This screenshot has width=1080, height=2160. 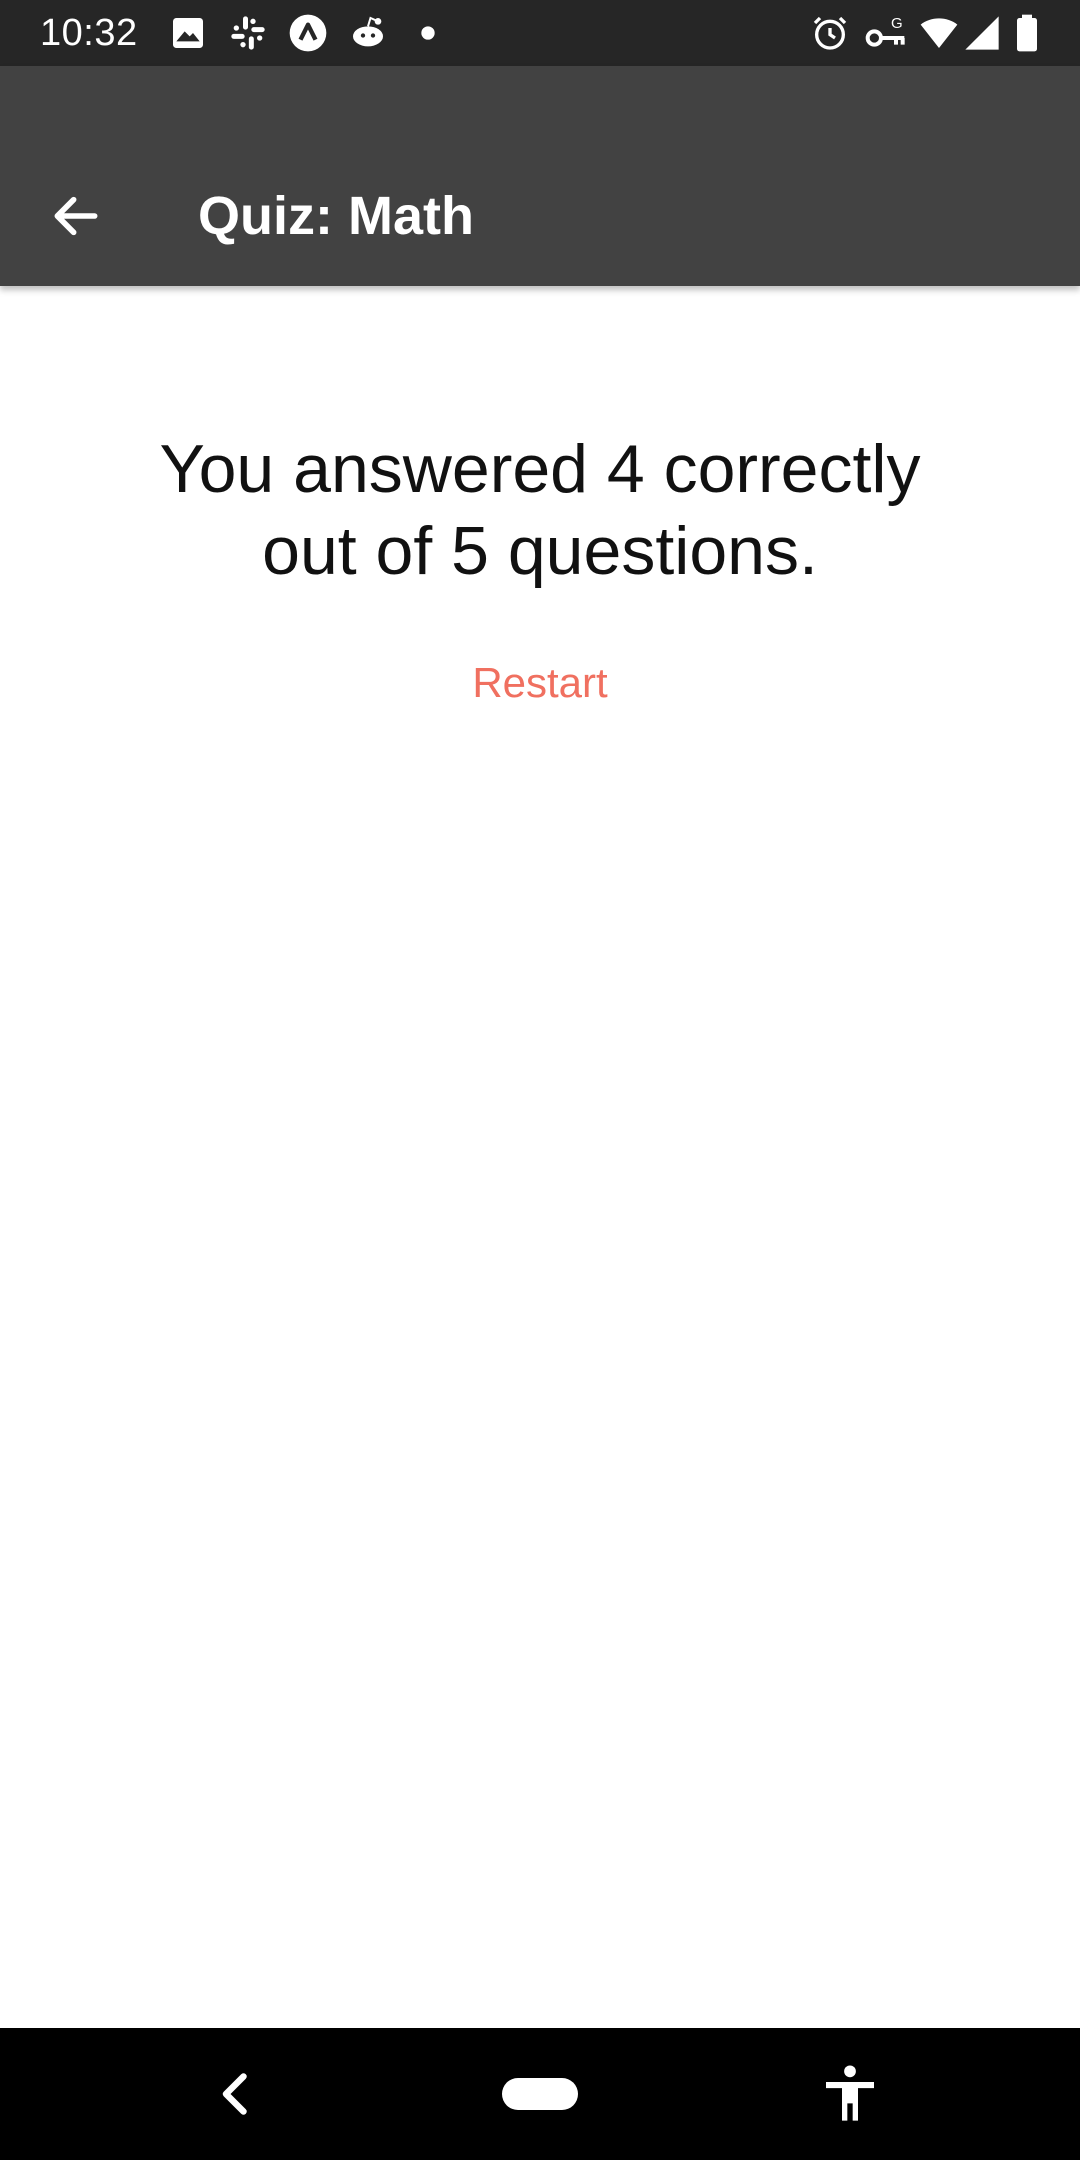 I want to click on app-bar: Quiz: Math, so click(x=540, y=176).